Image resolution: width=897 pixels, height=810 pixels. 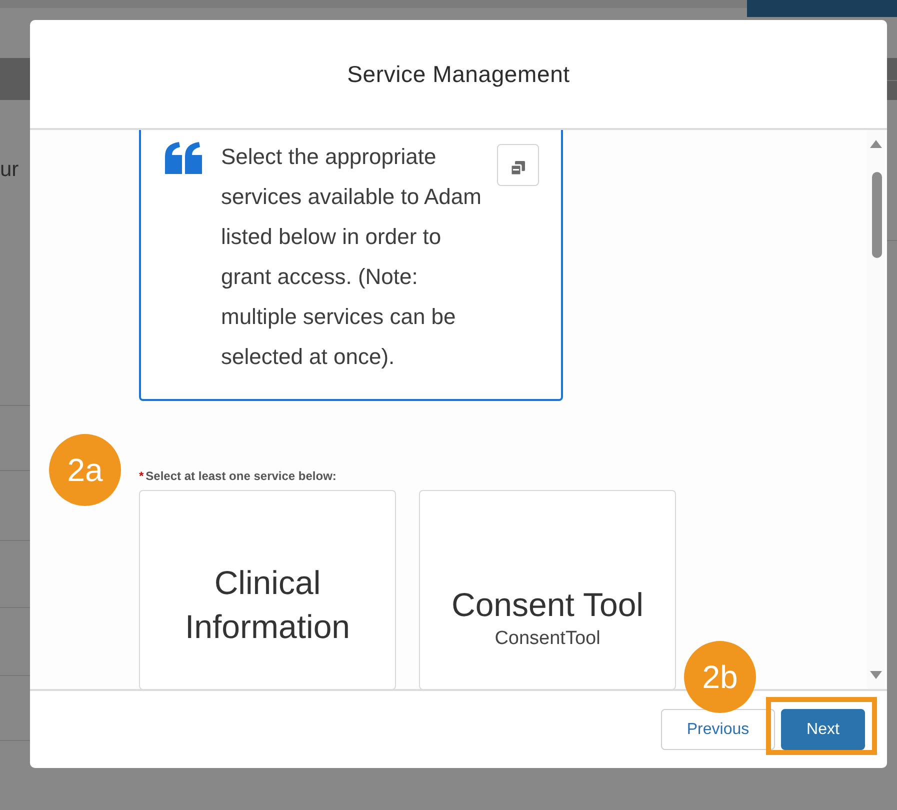 What do you see at coordinates (268, 605) in the screenshot?
I see `service-name: Clinical Information` at bounding box center [268, 605].